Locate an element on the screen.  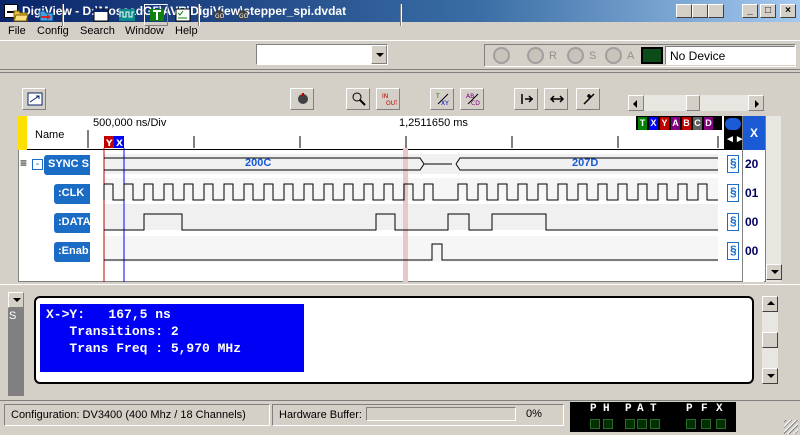
format-sync-icon is located at coordinates (733, 164).